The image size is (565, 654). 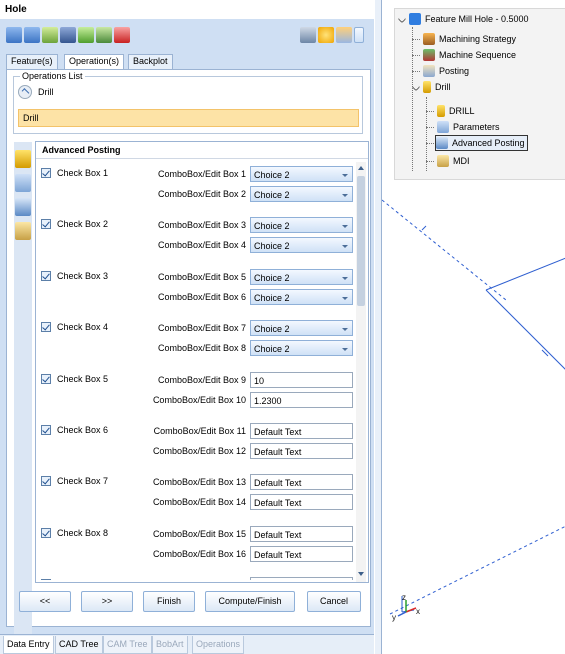 What do you see at coordinates (463, 19) in the screenshot?
I see `tree-root: Feature Mill Hole - 0.5000` at bounding box center [463, 19].